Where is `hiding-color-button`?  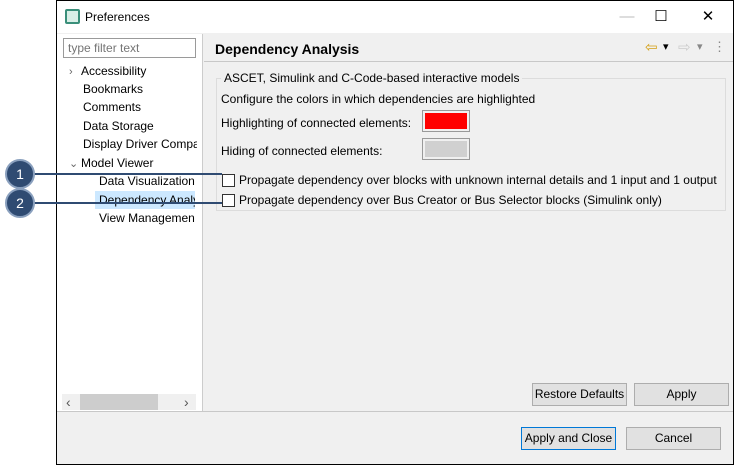 hiding-color-button is located at coordinates (446, 149).